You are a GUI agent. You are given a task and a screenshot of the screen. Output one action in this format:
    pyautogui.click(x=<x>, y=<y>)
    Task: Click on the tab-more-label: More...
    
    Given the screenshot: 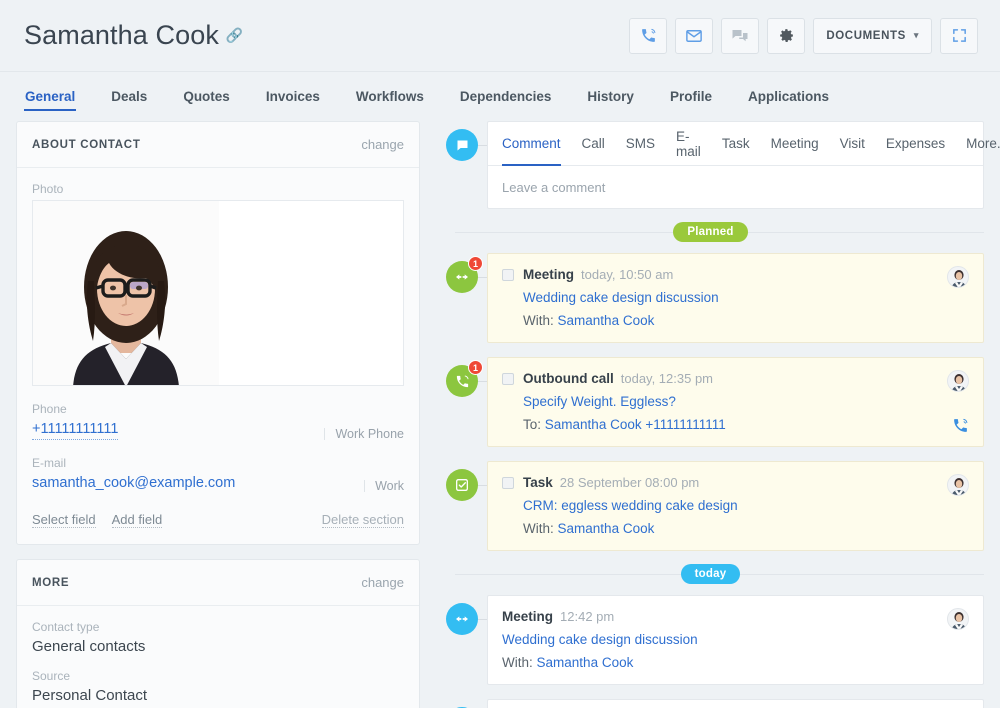 What is the action you would take?
    pyautogui.click(x=983, y=143)
    